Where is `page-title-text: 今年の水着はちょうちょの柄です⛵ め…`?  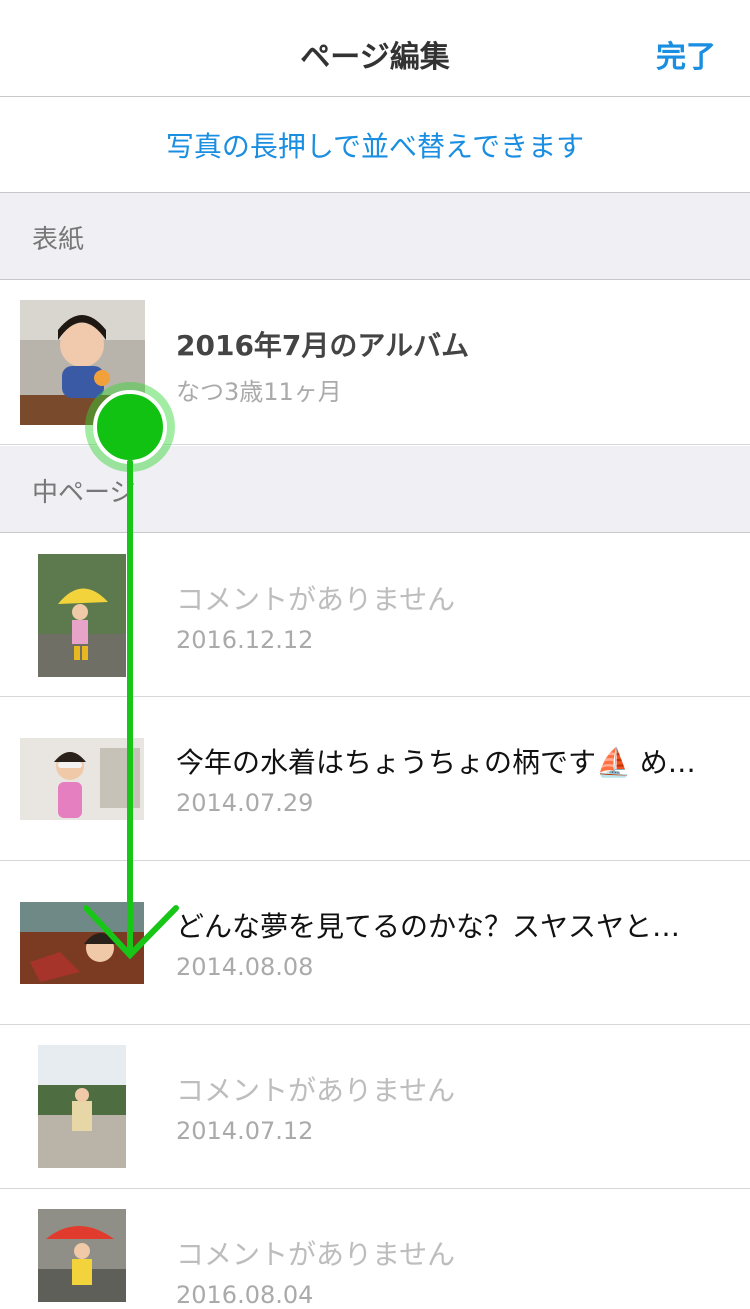 page-title-text: 今年の水着はちょうちょの柄です⛵ め… is located at coordinates (436, 762).